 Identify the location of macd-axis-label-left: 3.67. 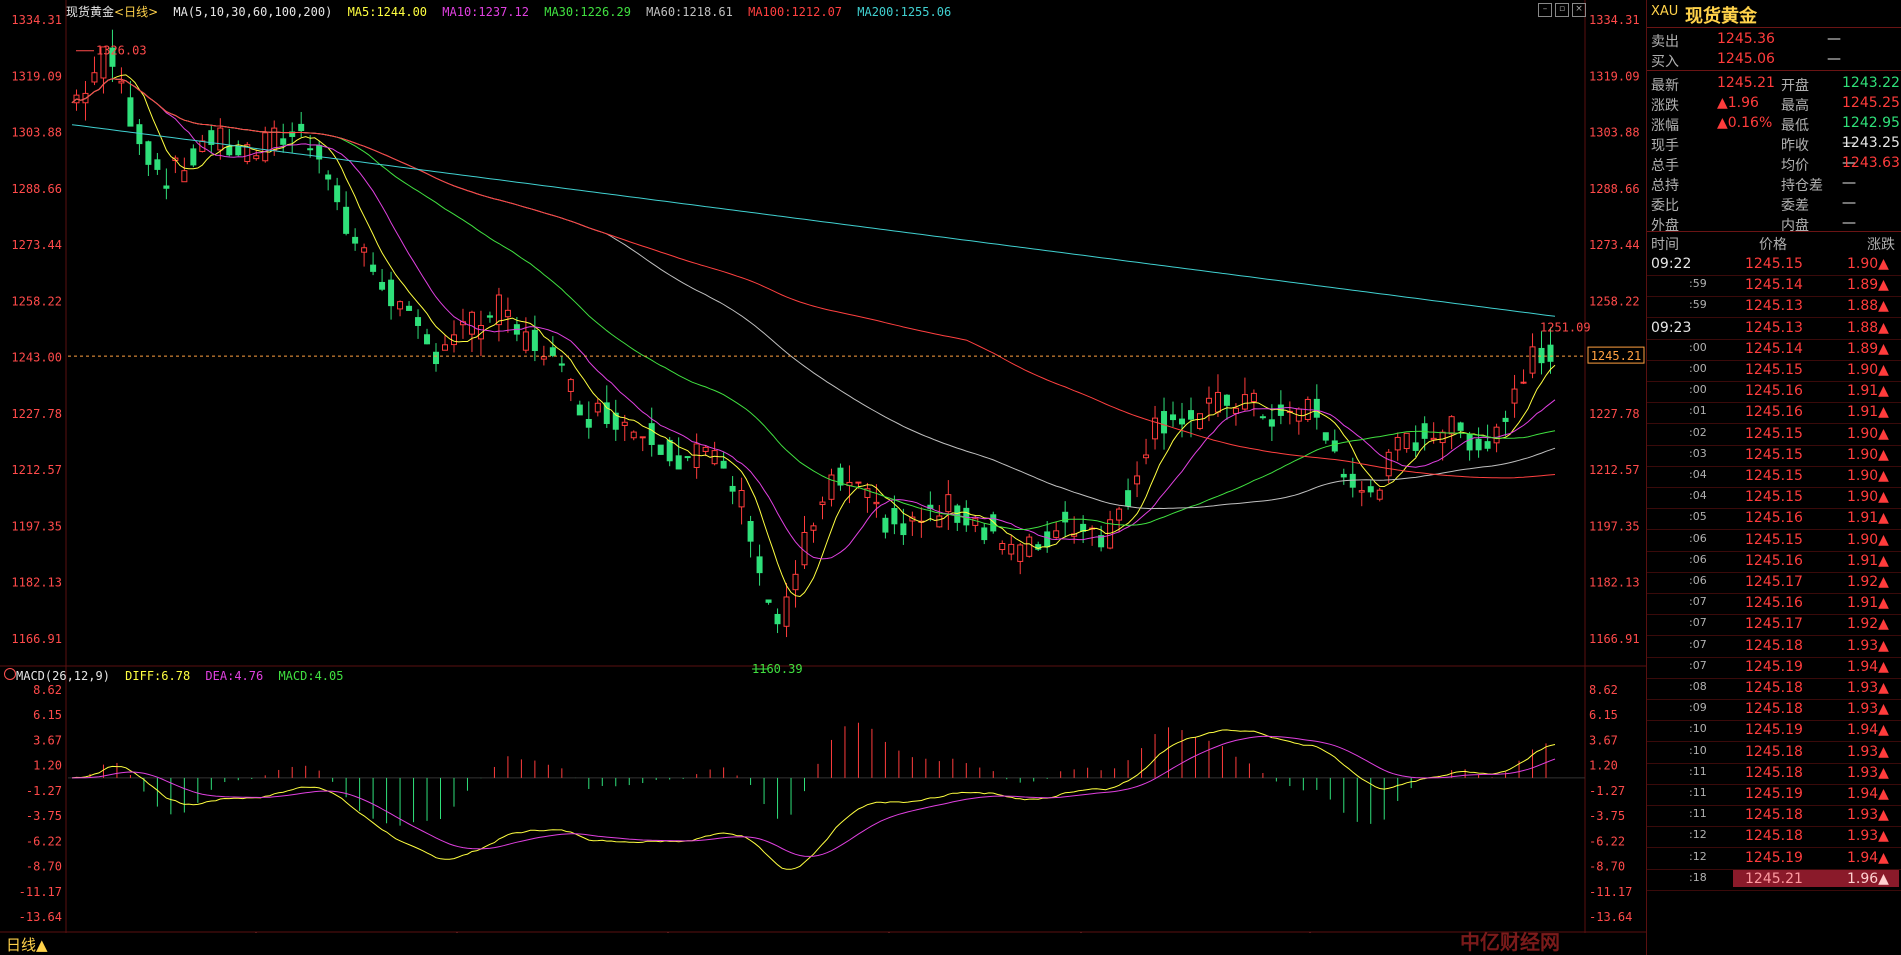
(47, 740).